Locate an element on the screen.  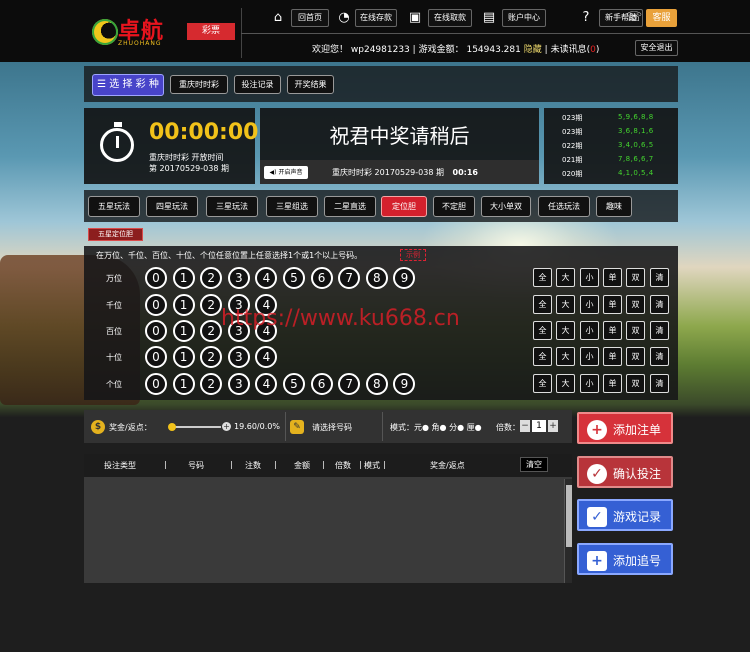
clear-button: 清空 is located at coordinates (534, 464).